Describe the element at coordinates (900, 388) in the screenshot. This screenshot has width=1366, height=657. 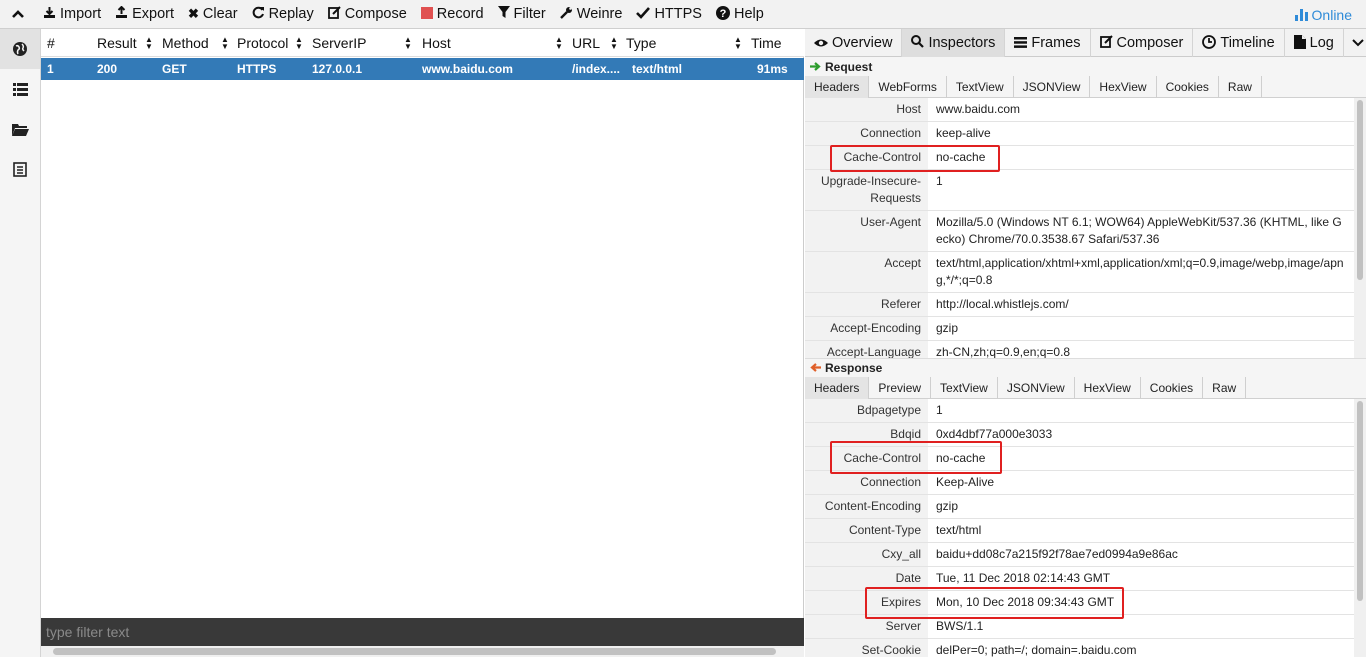
I see `response-tab-preview: Preview` at that location.